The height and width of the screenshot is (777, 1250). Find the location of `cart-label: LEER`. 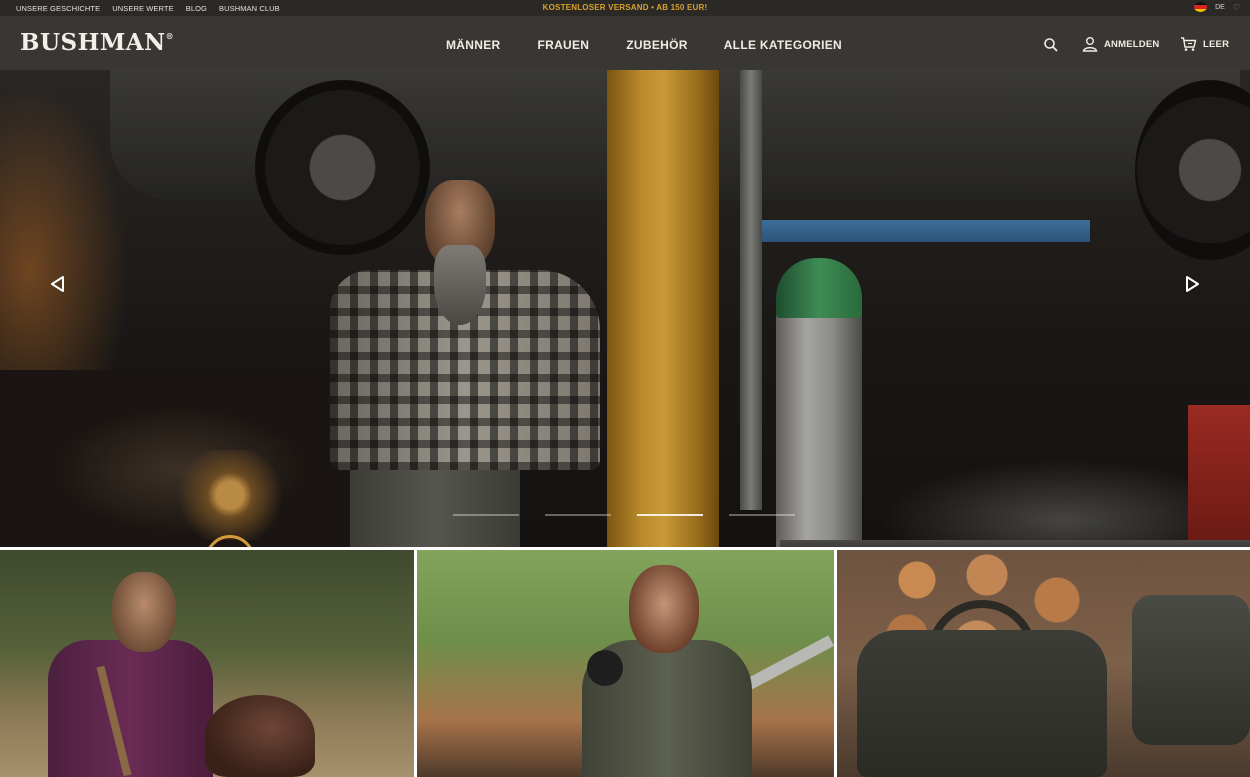

cart-label: LEER is located at coordinates (1216, 44).